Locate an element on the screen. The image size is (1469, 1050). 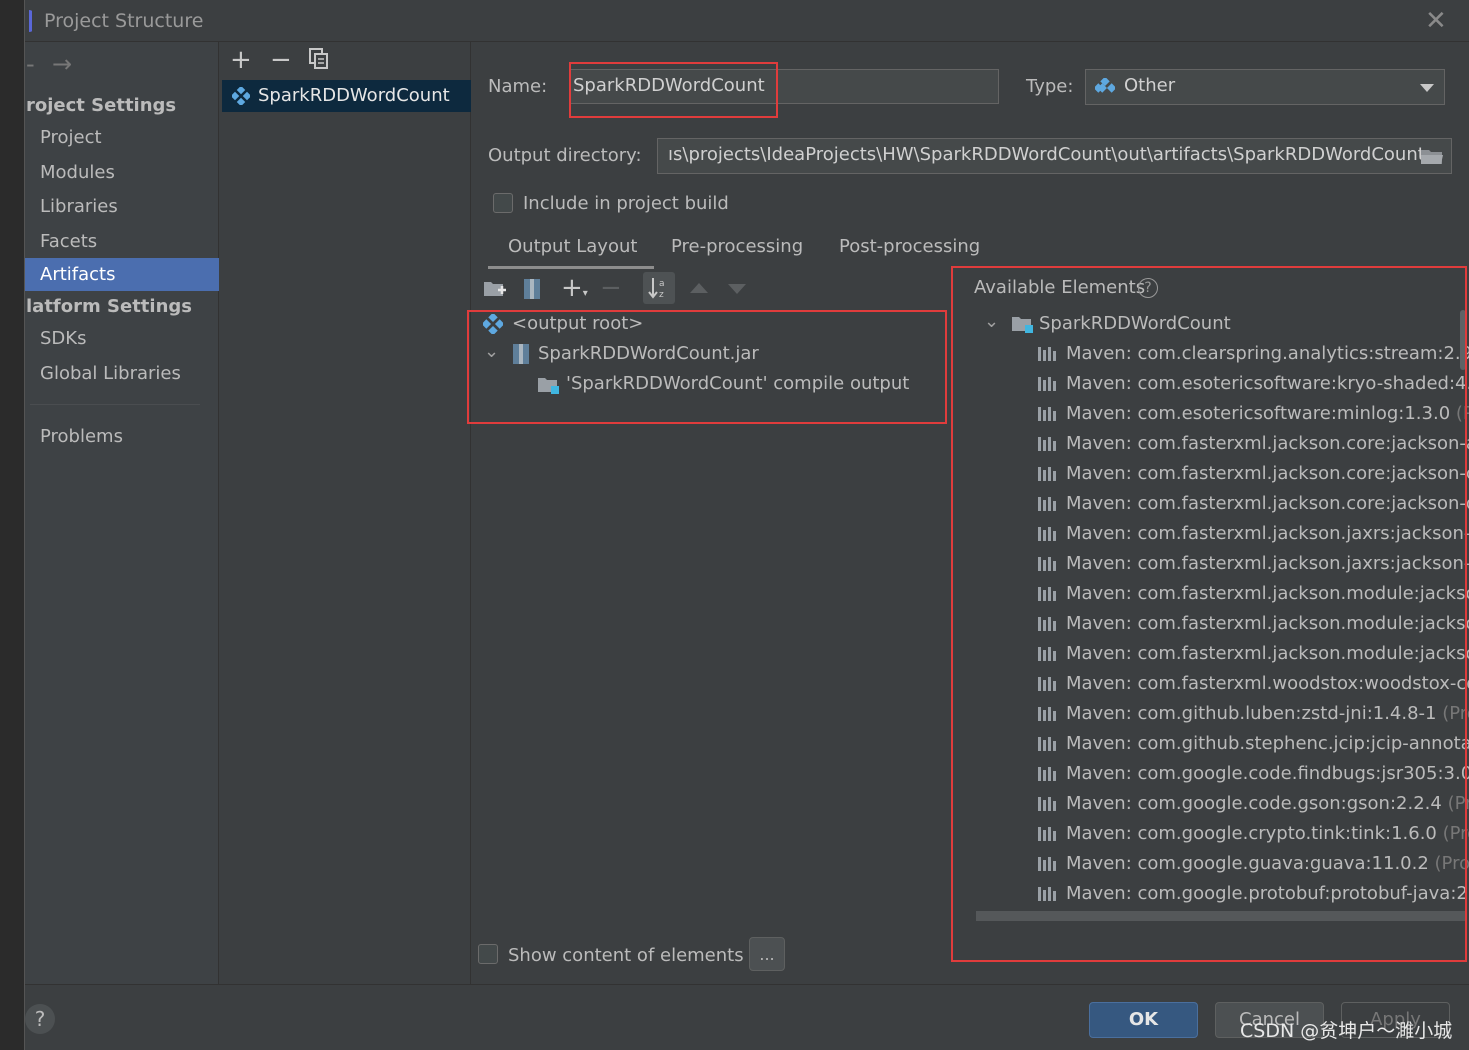
include-build-label: Include in project build is located at coordinates (626, 203).